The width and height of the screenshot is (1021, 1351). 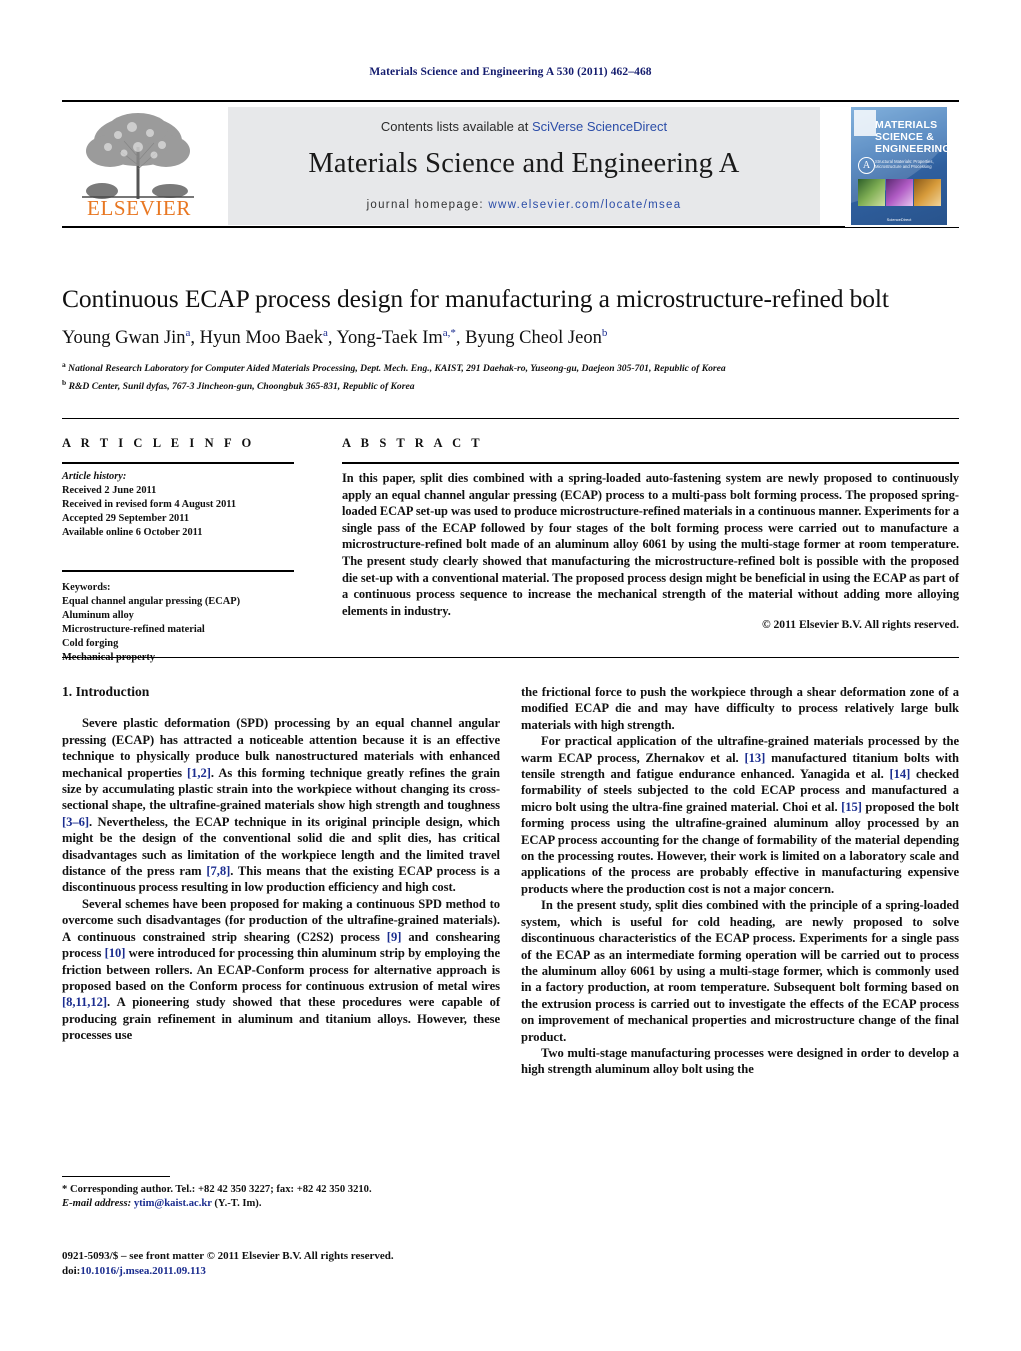 I want to click on cover-footer-text: ScienceDirect, so click(x=899, y=219).